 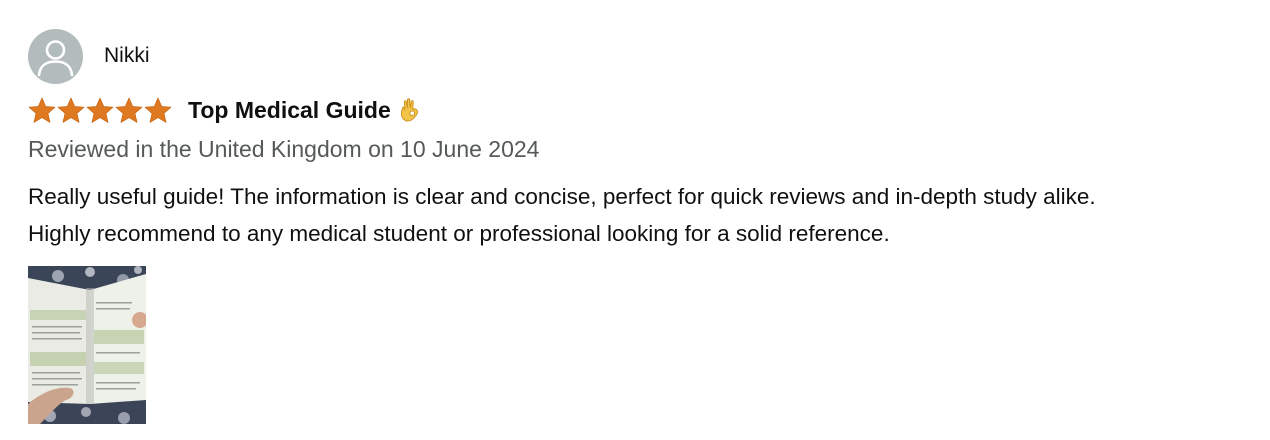 What do you see at coordinates (127, 56) in the screenshot?
I see `reviewer-name: Nikki` at bounding box center [127, 56].